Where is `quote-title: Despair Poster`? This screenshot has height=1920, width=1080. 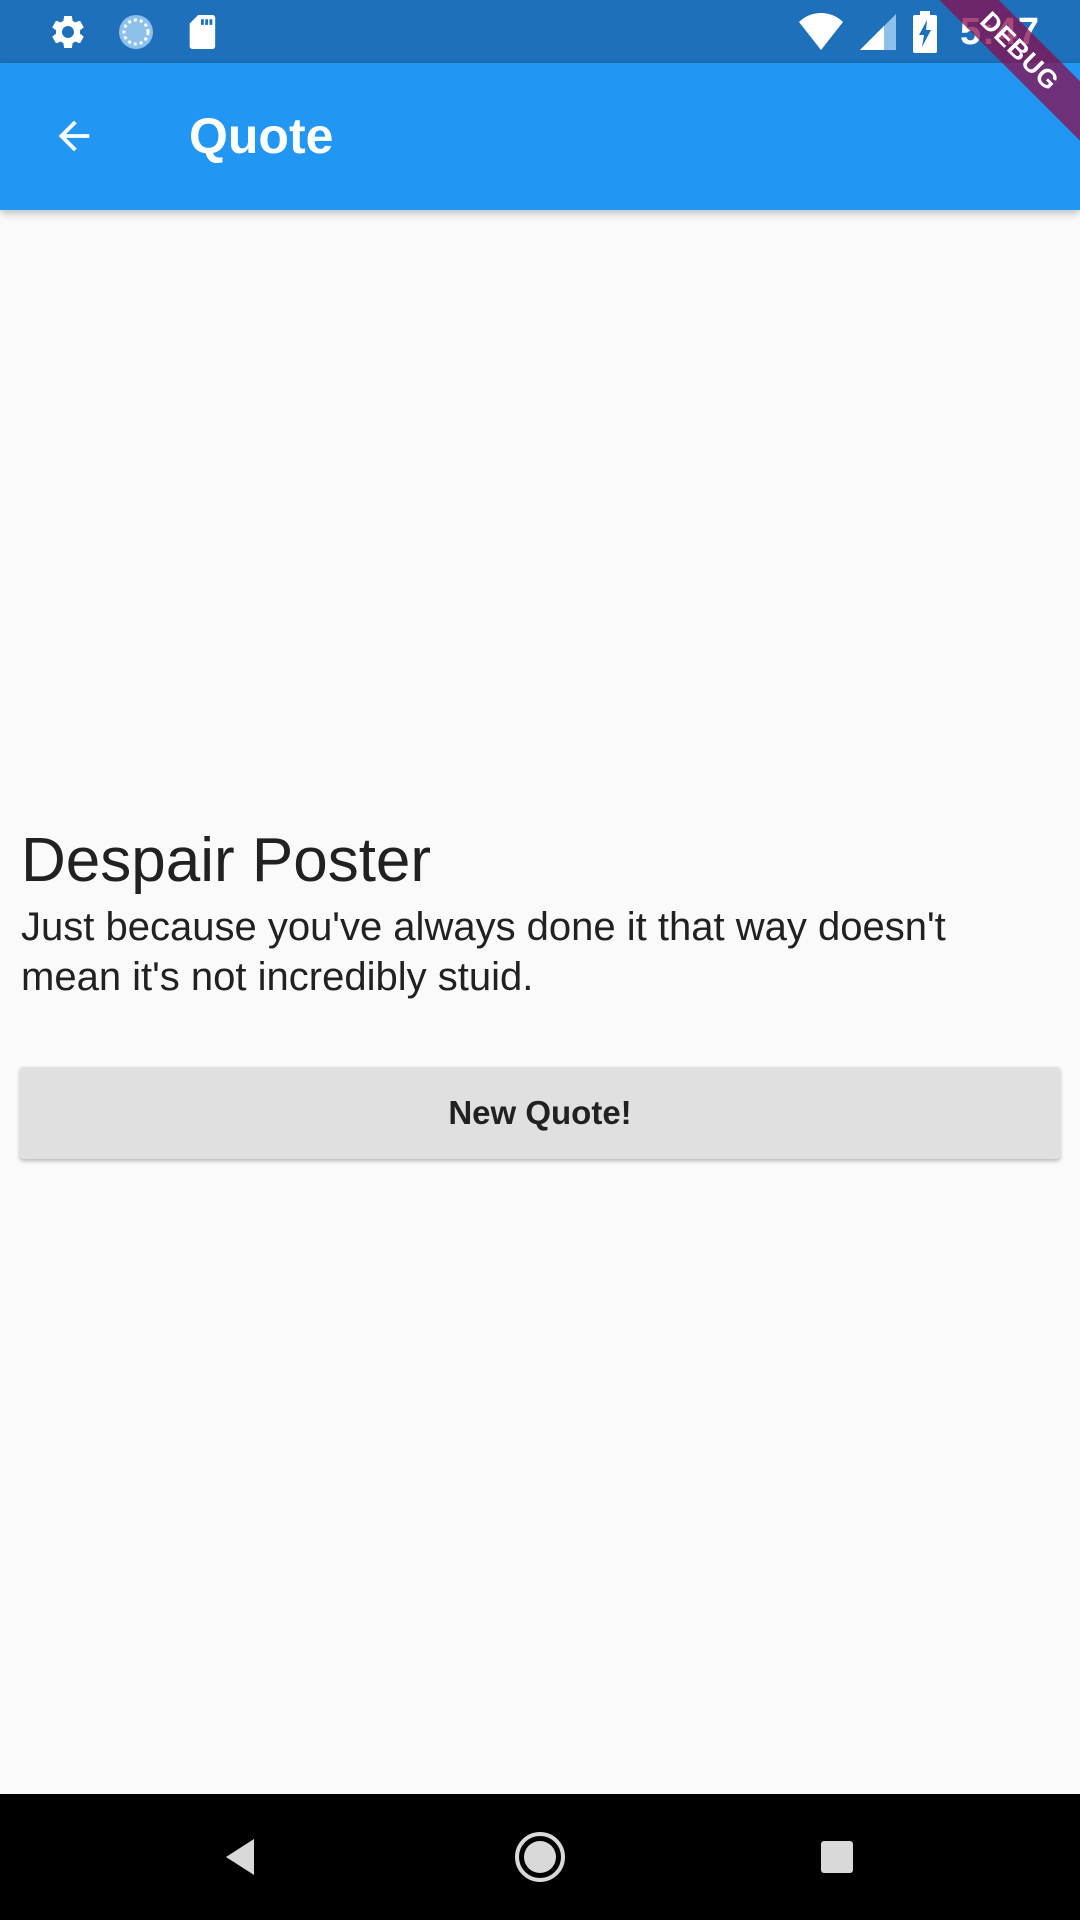
quote-title: Despair Poster is located at coordinates (226, 860).